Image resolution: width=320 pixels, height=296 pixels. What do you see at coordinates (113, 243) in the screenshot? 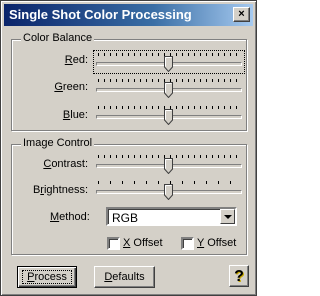
I see `x-offset-checkbox` at bounding box center [113, 243].